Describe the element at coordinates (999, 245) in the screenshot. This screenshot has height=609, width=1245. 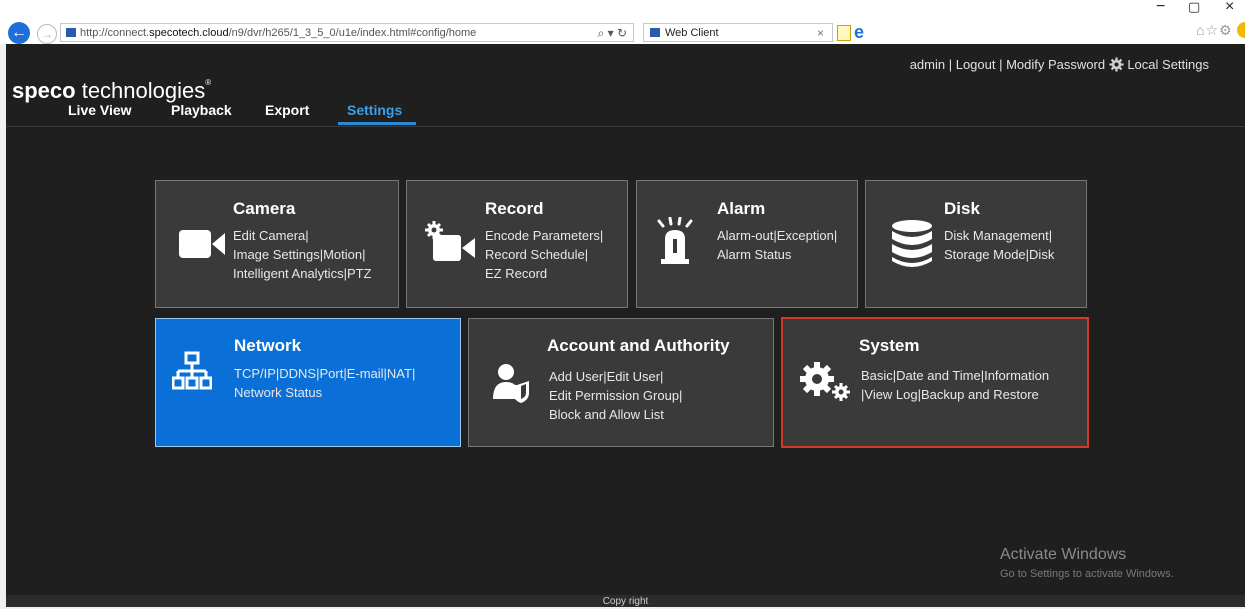
I see `tile-description: Disk Management| Storage Mode|Disk` at that location.